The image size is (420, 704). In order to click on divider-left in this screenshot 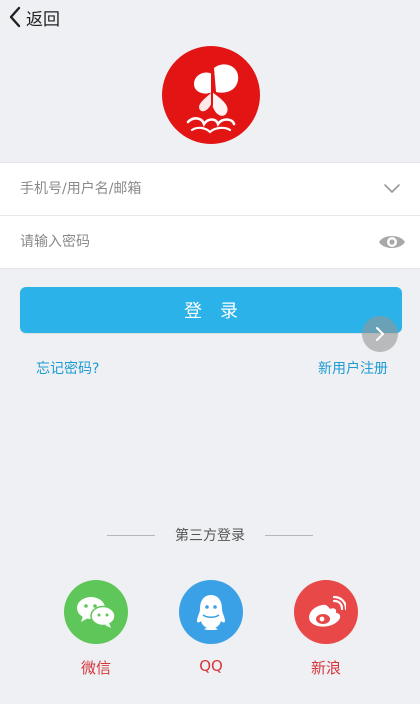, I will do `click(131, 535)`.